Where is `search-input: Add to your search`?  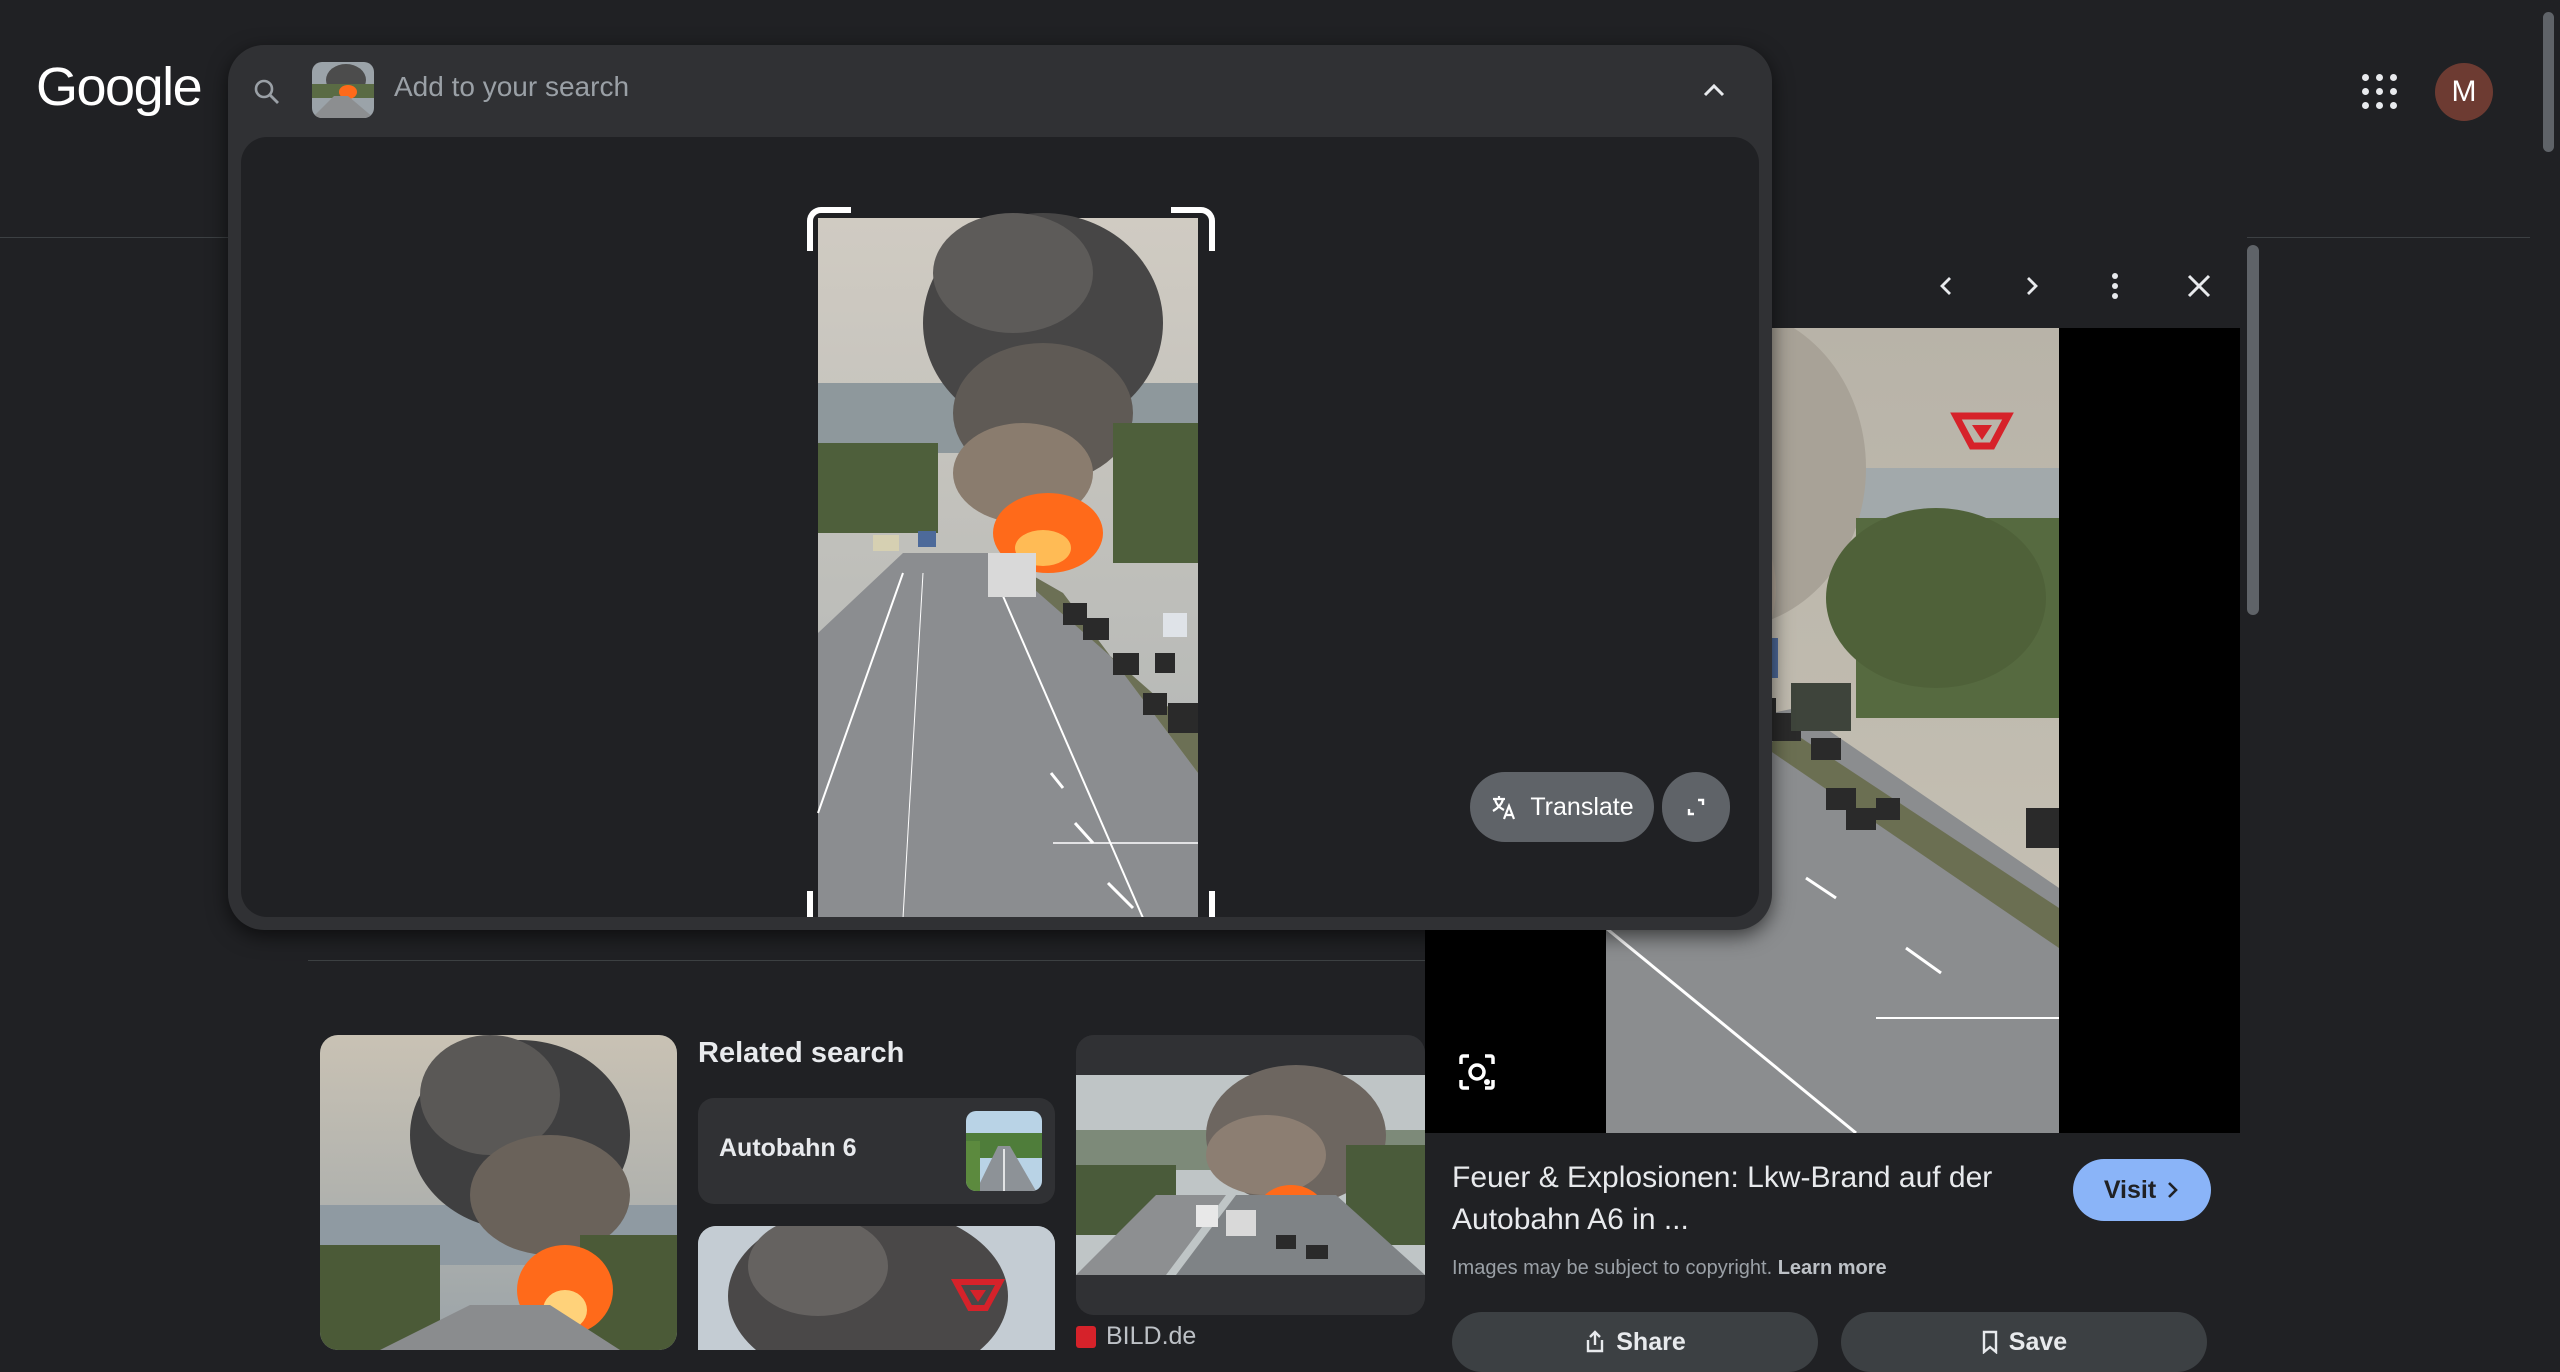 search-input: Add to your search is located at coordinates (511, 87).